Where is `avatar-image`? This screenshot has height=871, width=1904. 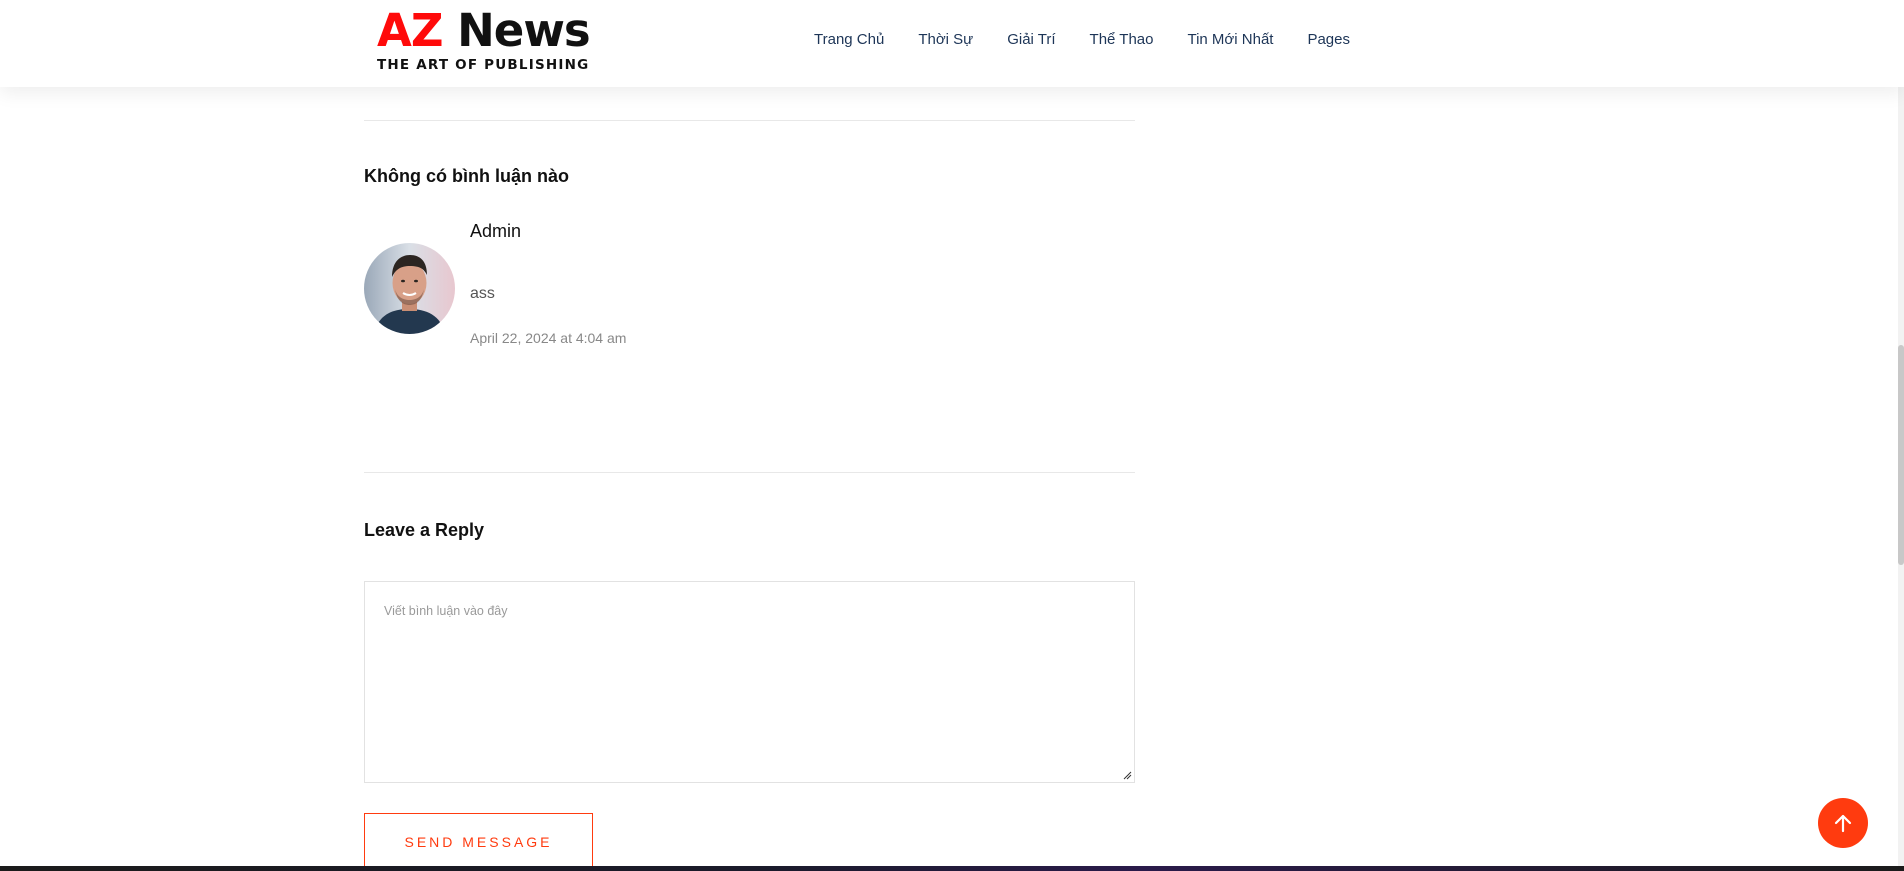 avatar-image is located at coordinates (409, 288).